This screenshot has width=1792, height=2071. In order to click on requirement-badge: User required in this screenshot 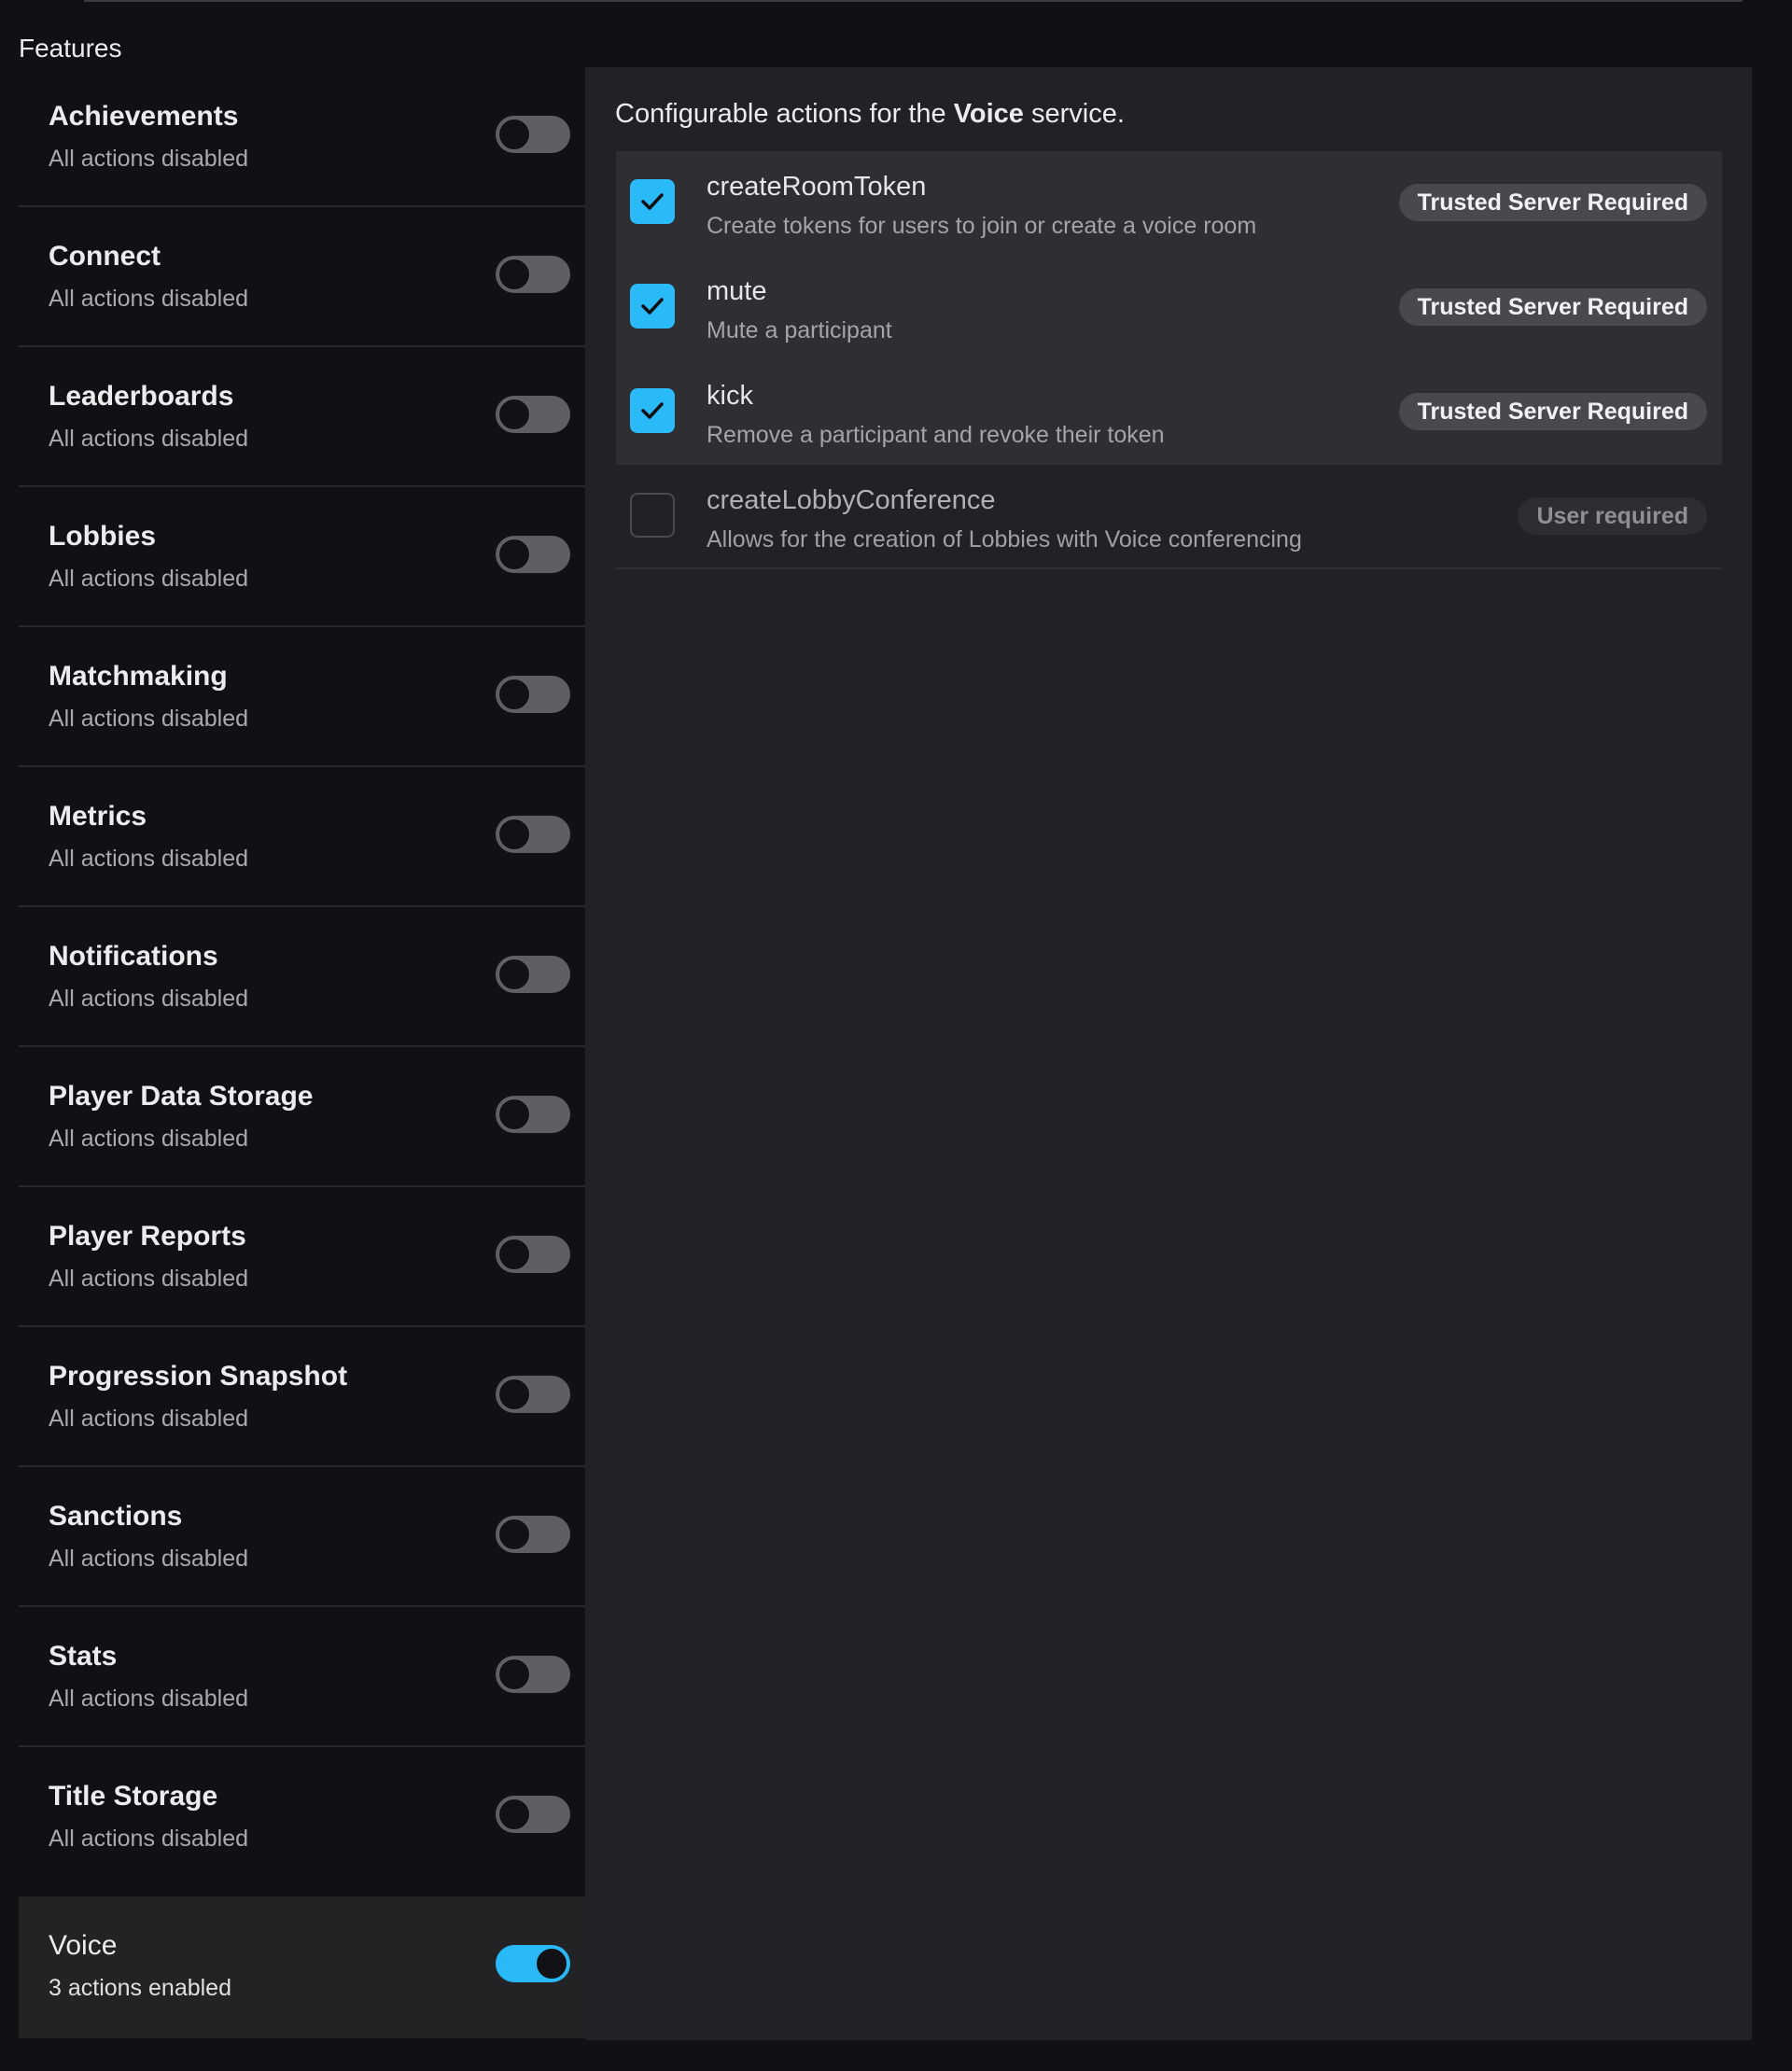, I will do `click(1612, 516)`.